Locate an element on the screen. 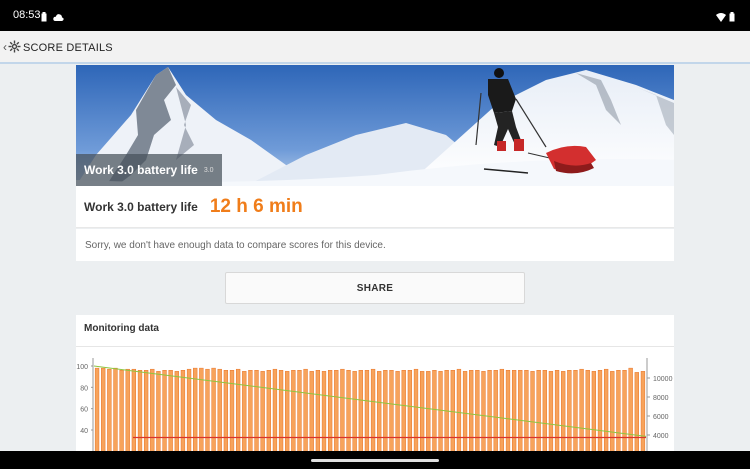  monitoring-title: Monitoring data is located at coordinates (121, 328).